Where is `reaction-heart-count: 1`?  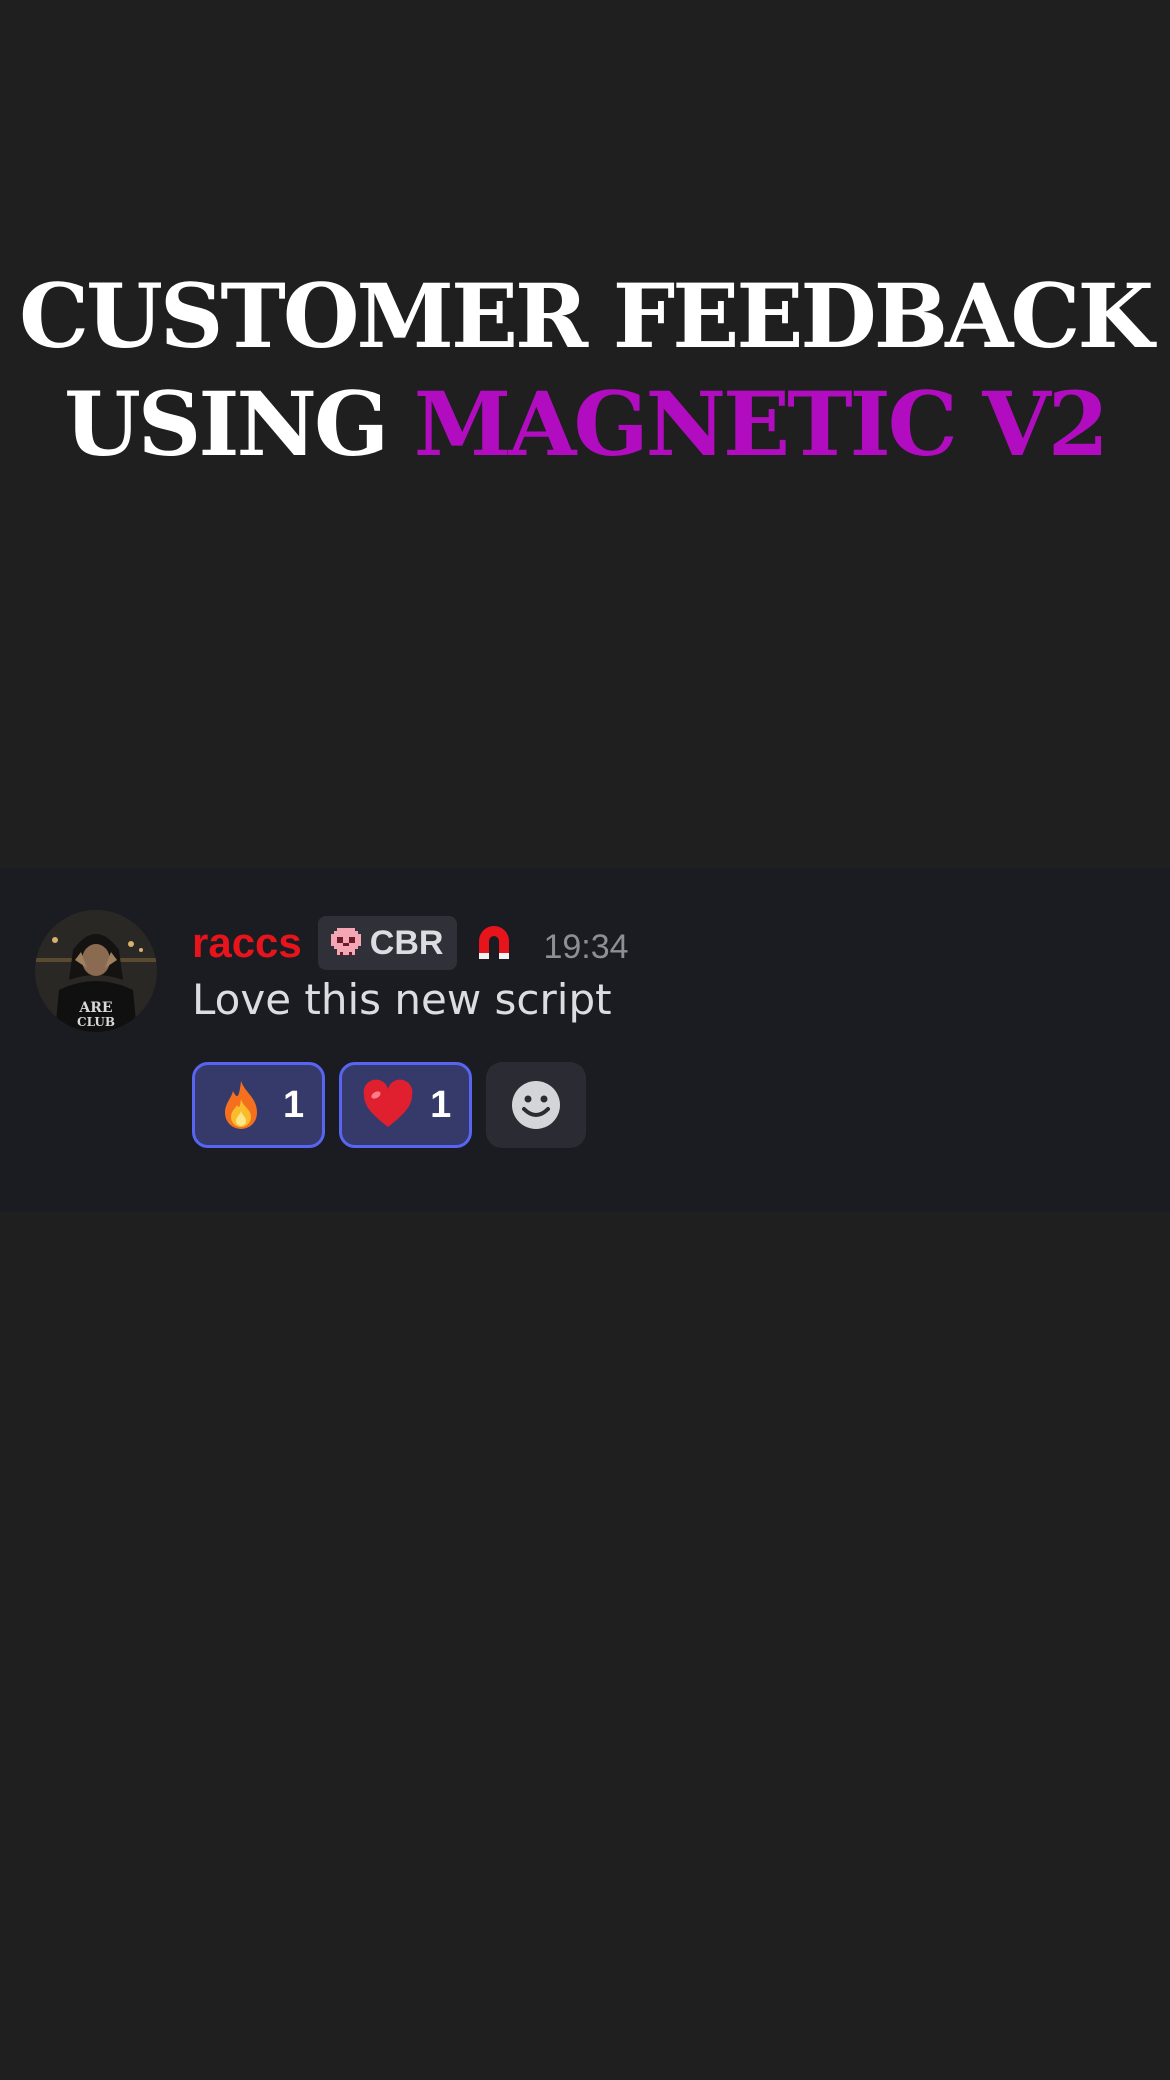 reaction-heart-count: 1 is located at coordinates (441, 1104).